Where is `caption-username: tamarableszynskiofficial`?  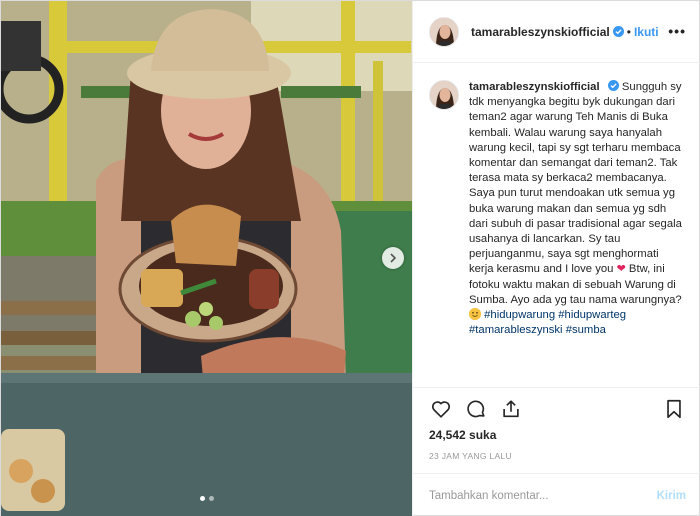 caption-username: tamarableszynskiofficial is located at coordinates (534, 87).